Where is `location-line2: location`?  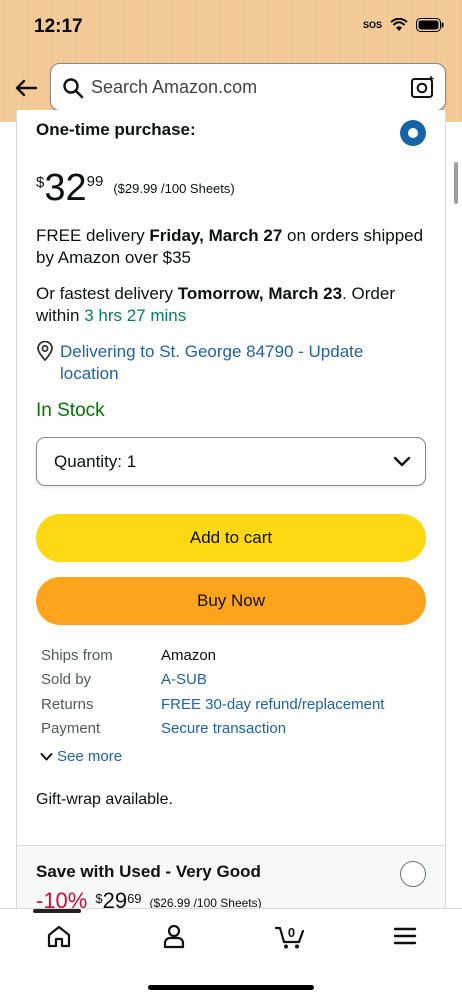 location-line2: location is located at coordinates (225, 374).